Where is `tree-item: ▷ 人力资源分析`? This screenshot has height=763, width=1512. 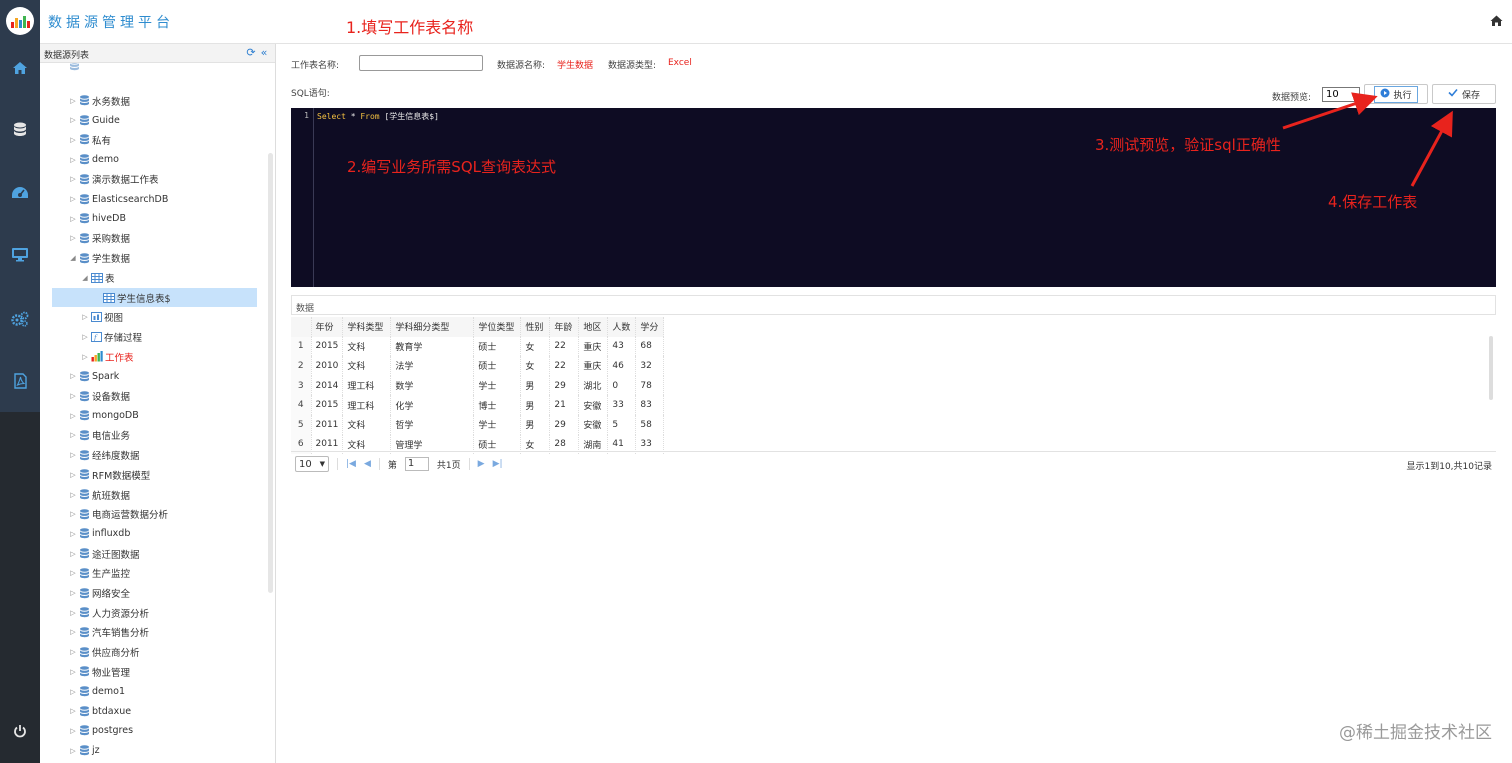 tree-item: ▷ 人力资源分析 is located at coordinates (108, 612).